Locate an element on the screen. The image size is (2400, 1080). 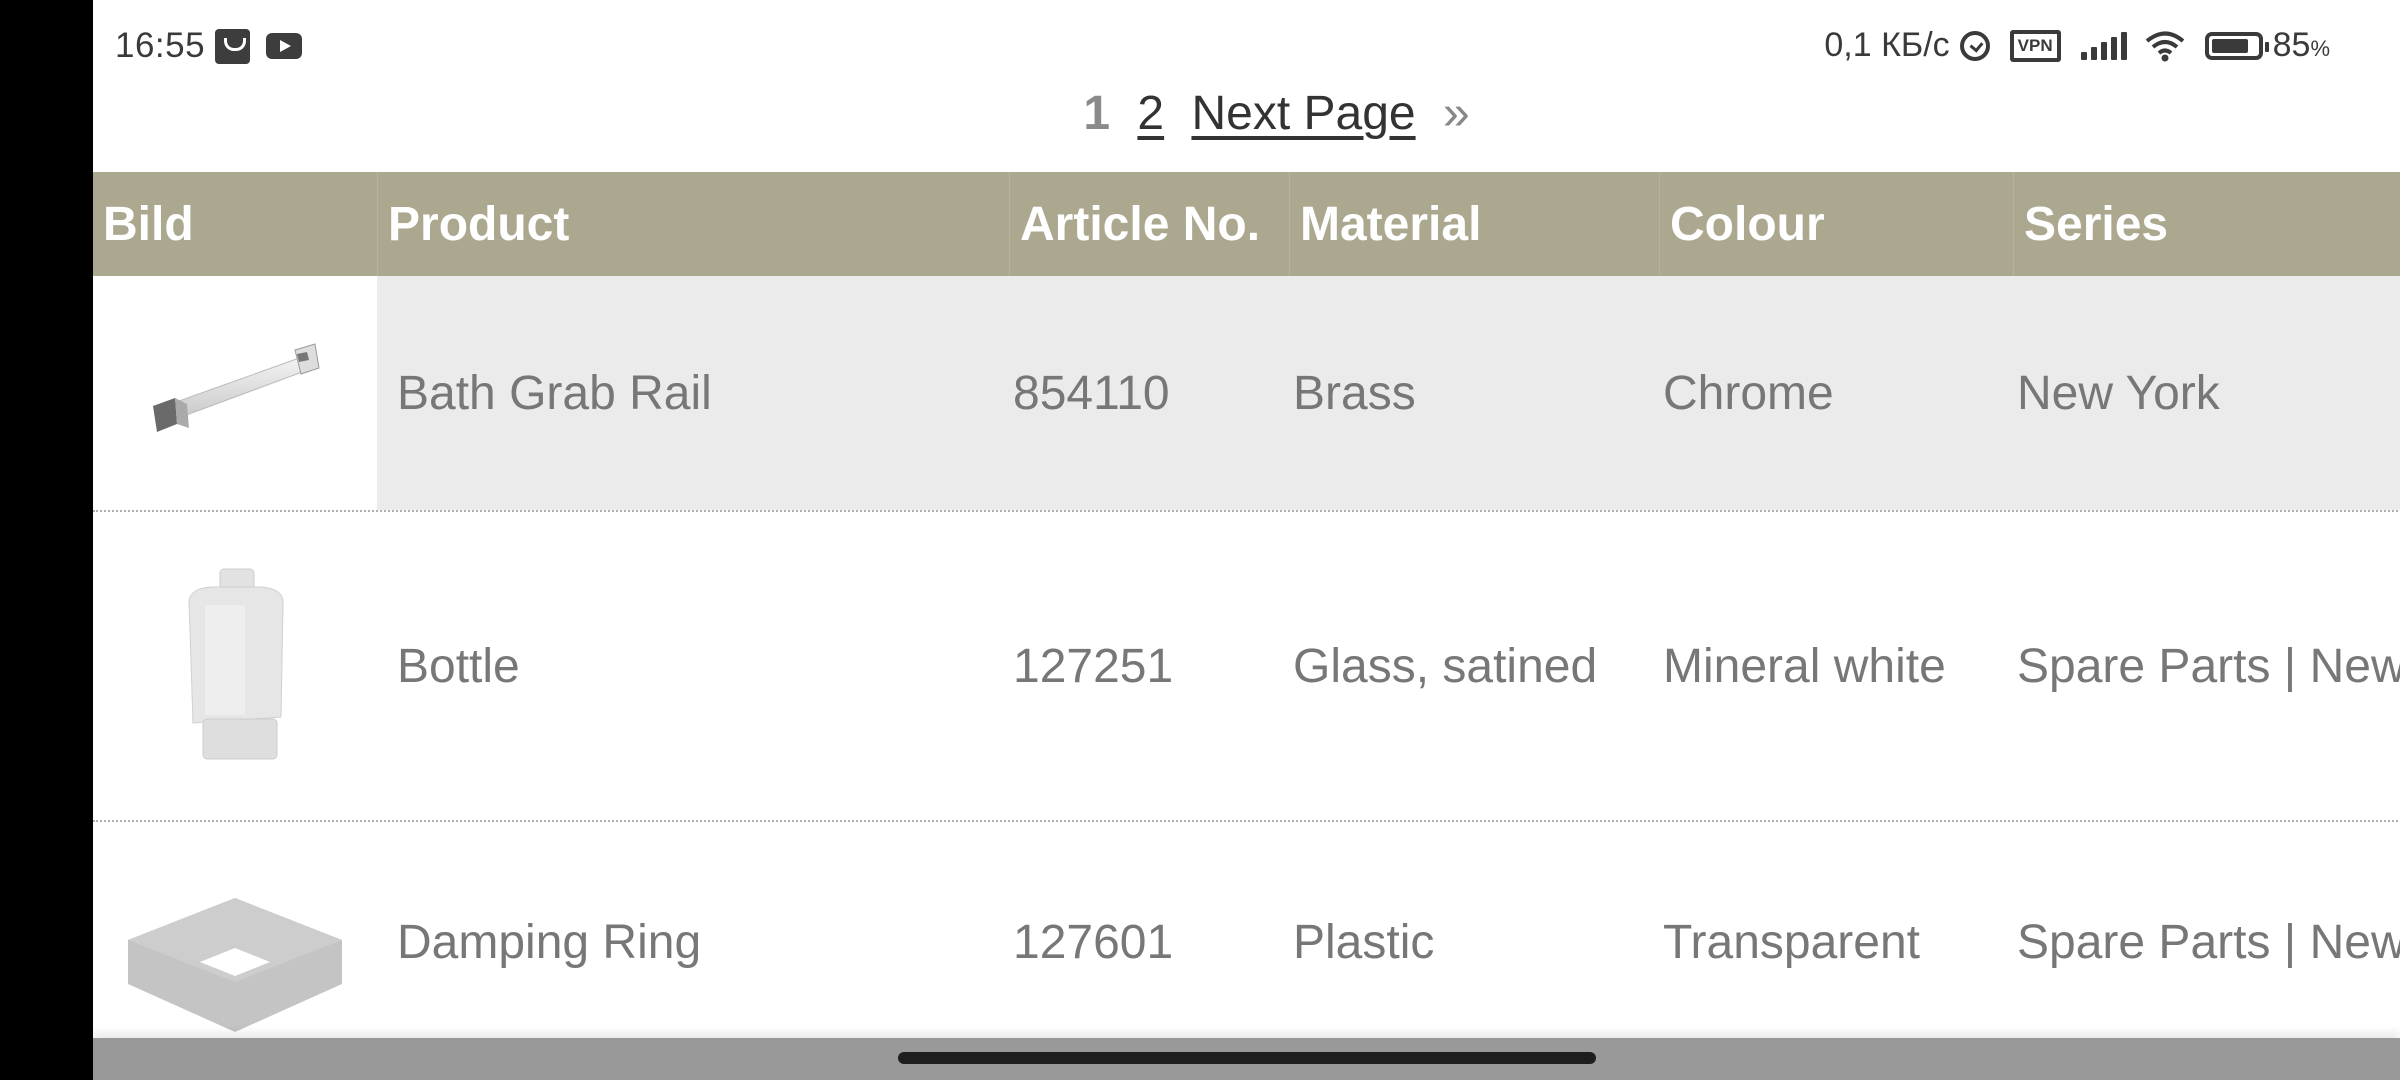
material: Brass is located at coordinates (1474, 393).